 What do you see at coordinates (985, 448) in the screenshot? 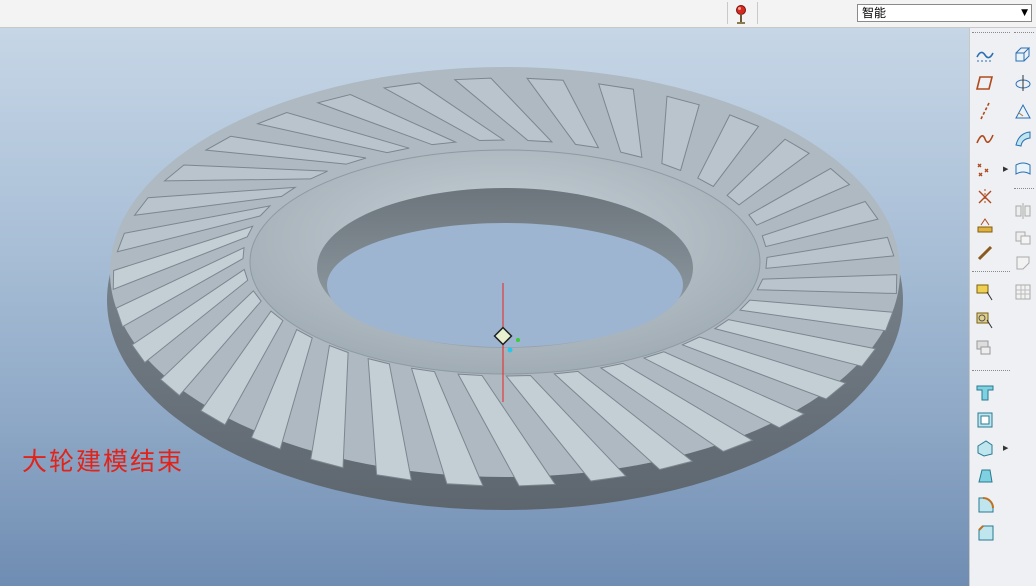
I see `rib-icon` at bounding box center [985, 448].